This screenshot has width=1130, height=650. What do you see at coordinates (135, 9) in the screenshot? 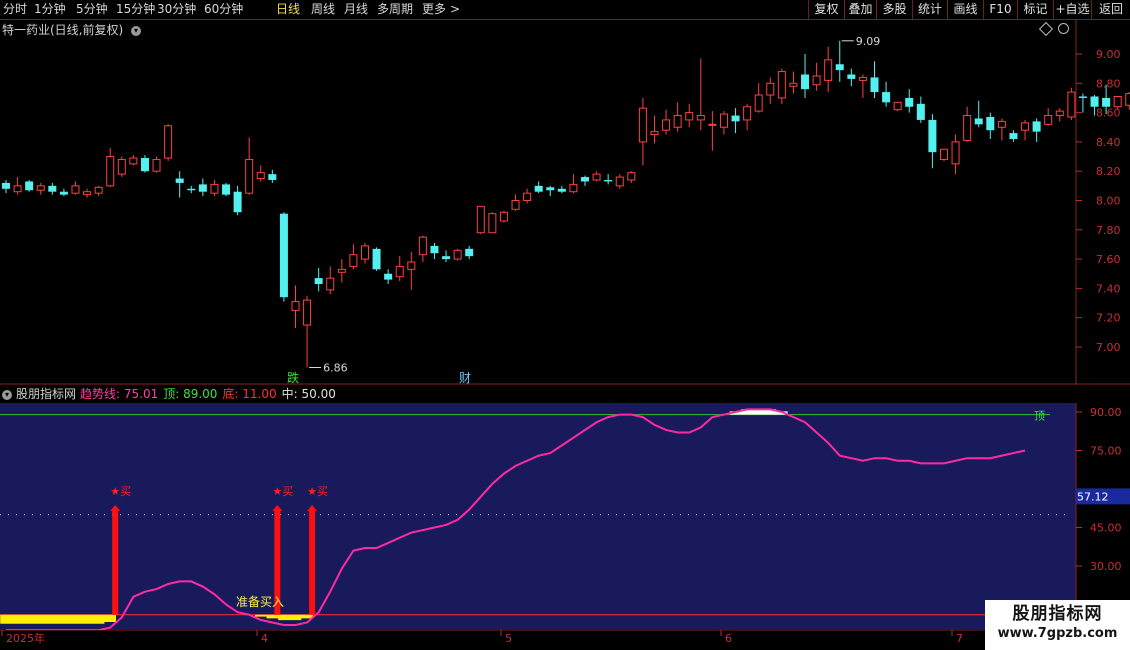
I see `period-tab: 15分钟` at bounding box center [135, 9].